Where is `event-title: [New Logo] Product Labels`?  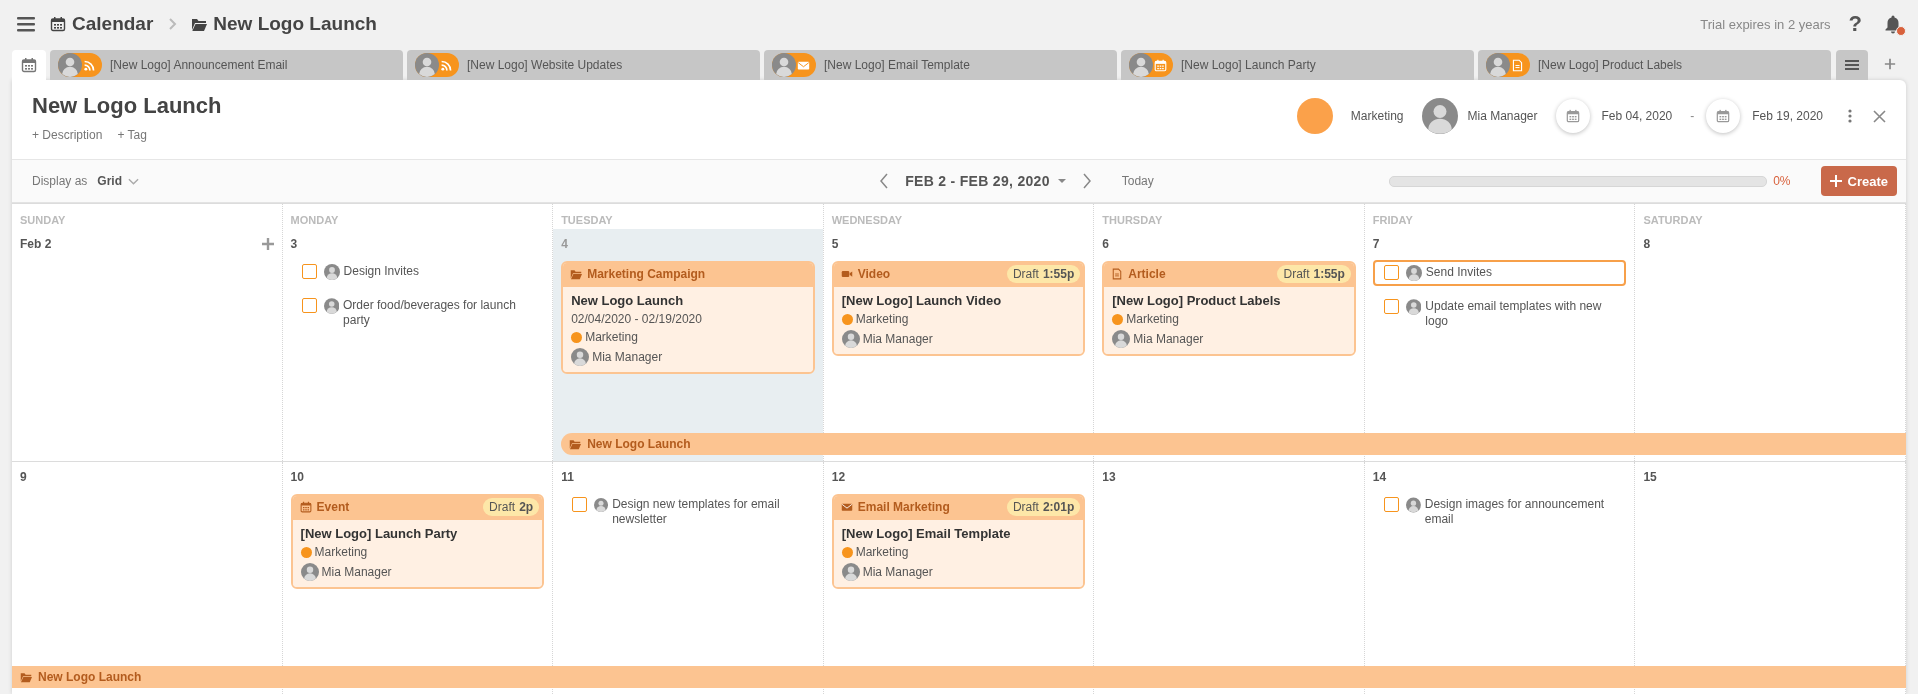 event-title: [New Logo] Product Labels is located at coordinates (1197, 300).